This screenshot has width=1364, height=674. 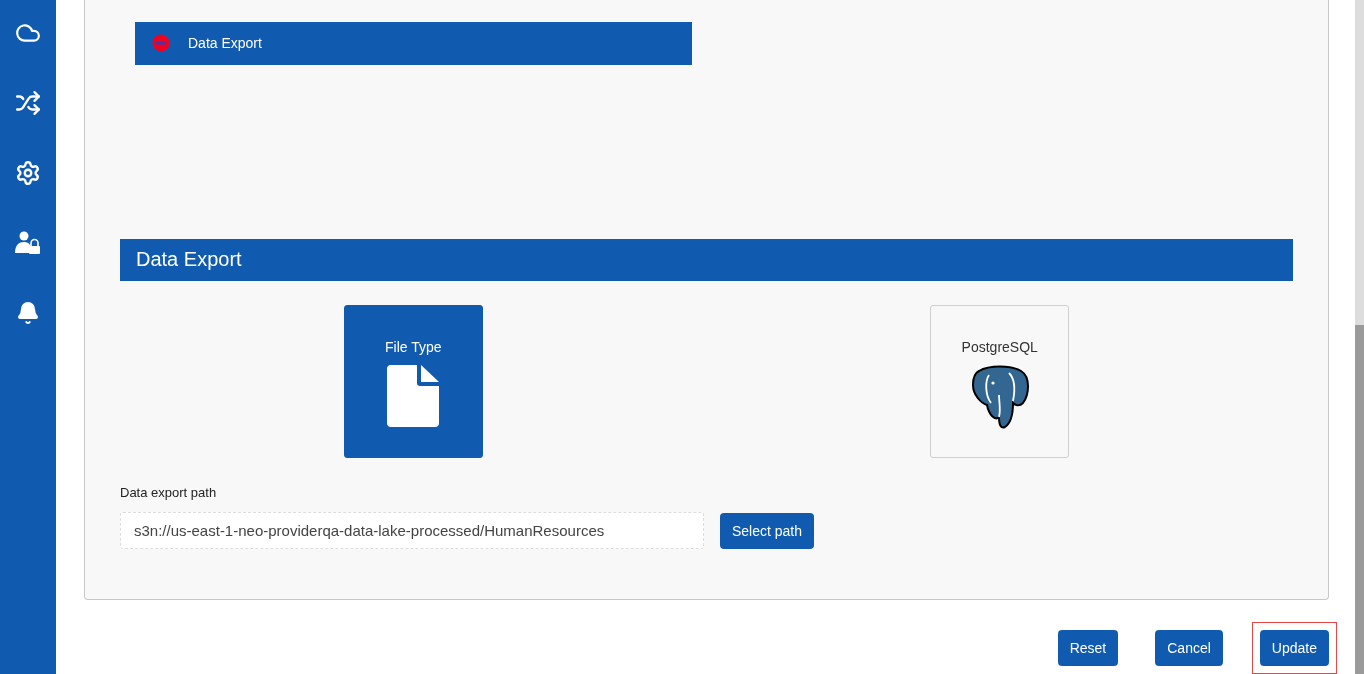 What do you see at coordinates (413, 347) in the screenshot?
I see `option-label: File Type` at bounding box center [413, 347].